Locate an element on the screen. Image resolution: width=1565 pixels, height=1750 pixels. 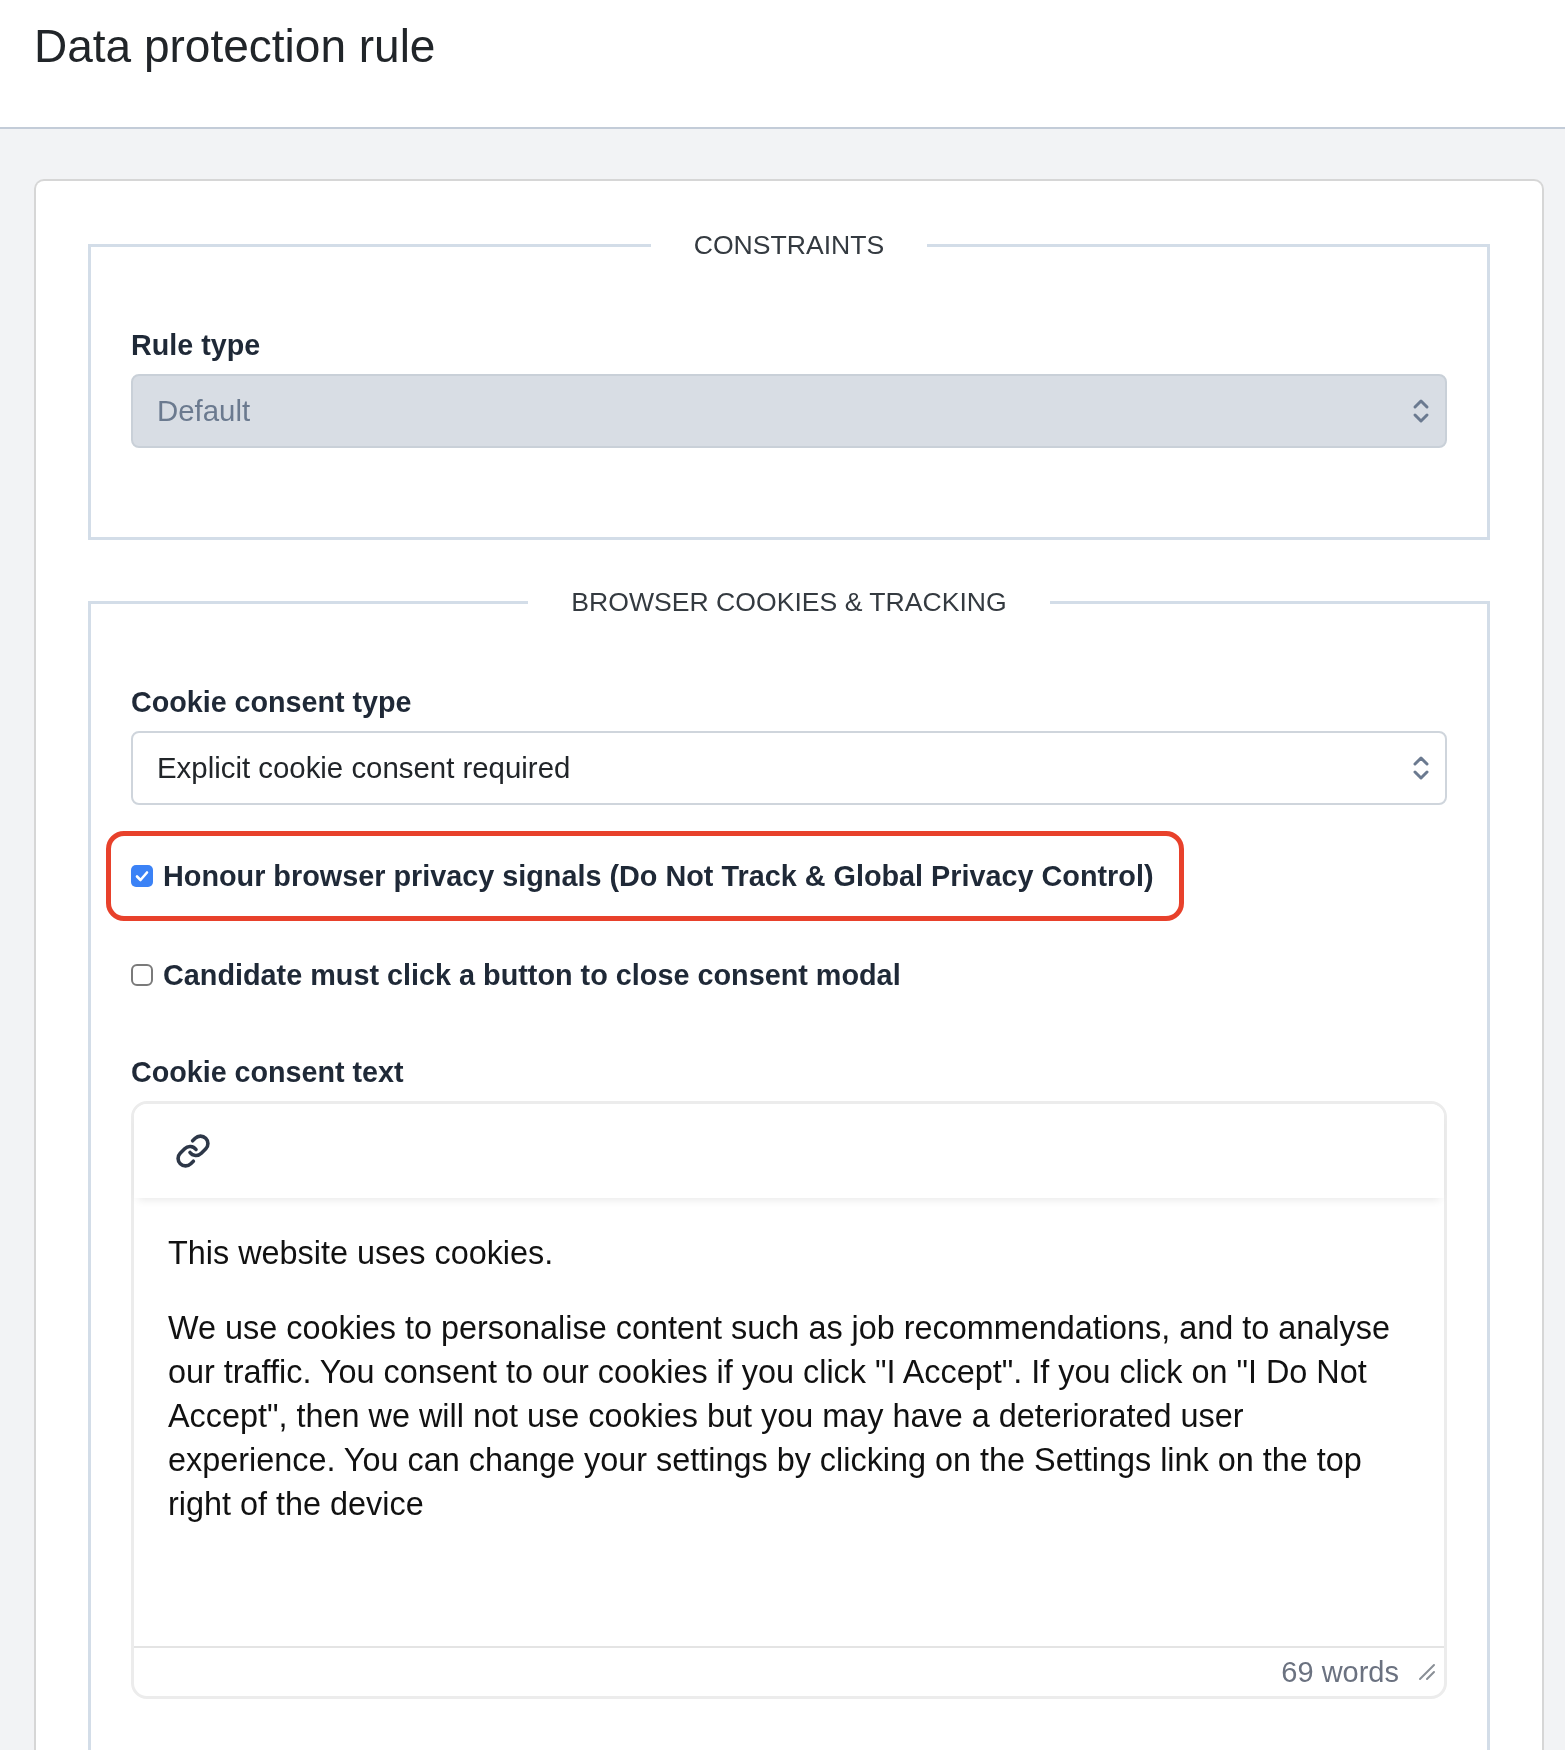
page-title: Data protection rule is located at coordinates (235, 46).